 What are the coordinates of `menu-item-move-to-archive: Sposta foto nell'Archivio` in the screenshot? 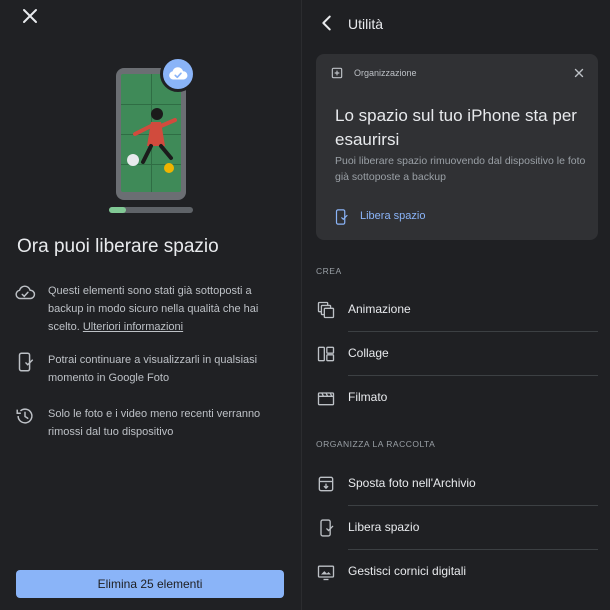 It's located at (456, 484).